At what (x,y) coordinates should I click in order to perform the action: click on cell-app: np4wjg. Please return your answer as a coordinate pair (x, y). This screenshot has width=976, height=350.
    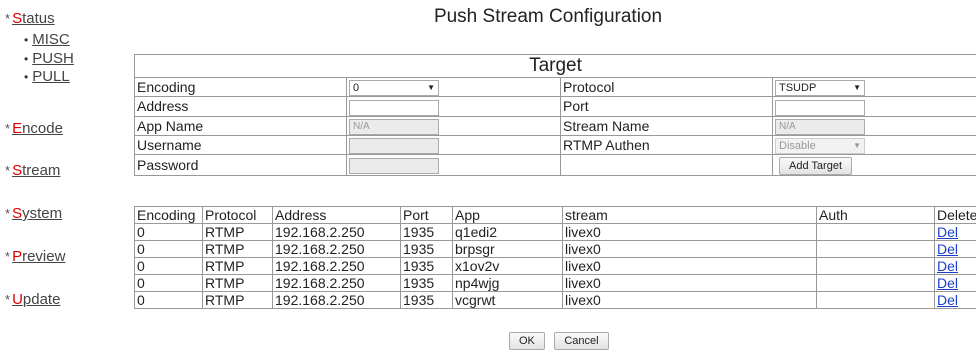
    Looking at the image, I should click on (508, 283).